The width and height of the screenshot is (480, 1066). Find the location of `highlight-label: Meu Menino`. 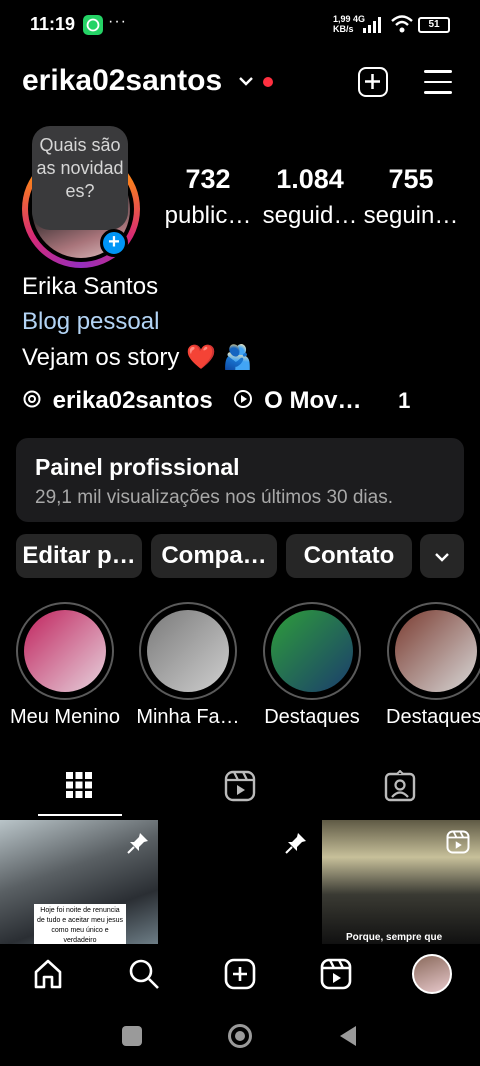

highlight-label: Meu Menino is located at coordinates (65, 717).